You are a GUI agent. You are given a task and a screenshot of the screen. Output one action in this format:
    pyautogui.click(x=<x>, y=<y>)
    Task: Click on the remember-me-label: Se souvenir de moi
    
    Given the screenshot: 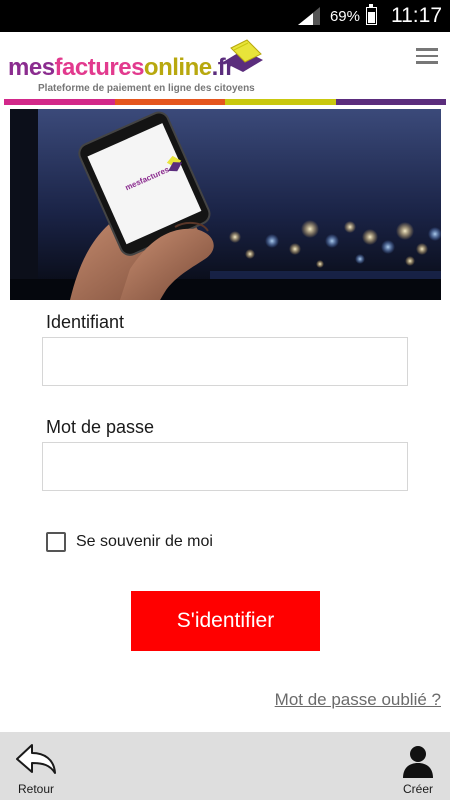 What is the action you would take?
    pyautogui.click(x=144, y=541)
    